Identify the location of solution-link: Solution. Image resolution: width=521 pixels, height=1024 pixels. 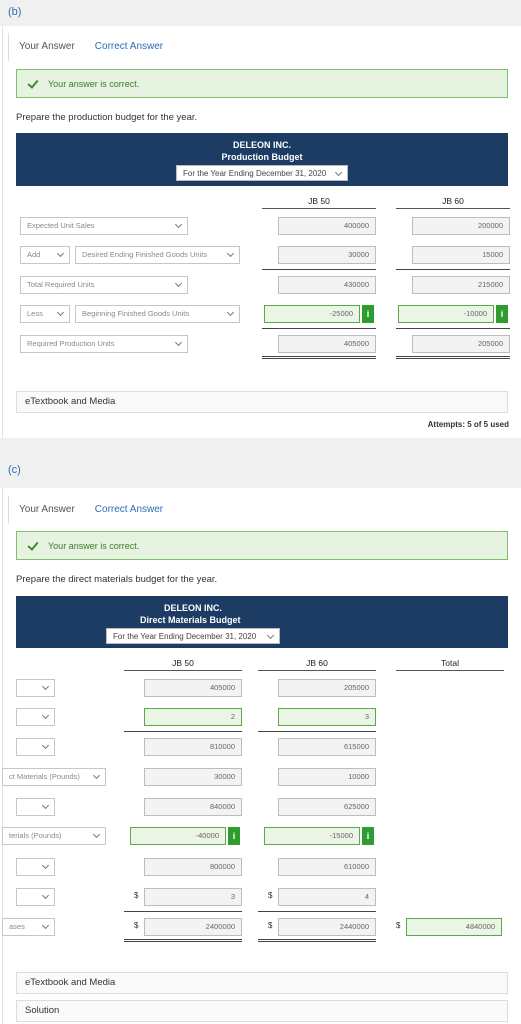
(262, 1011).